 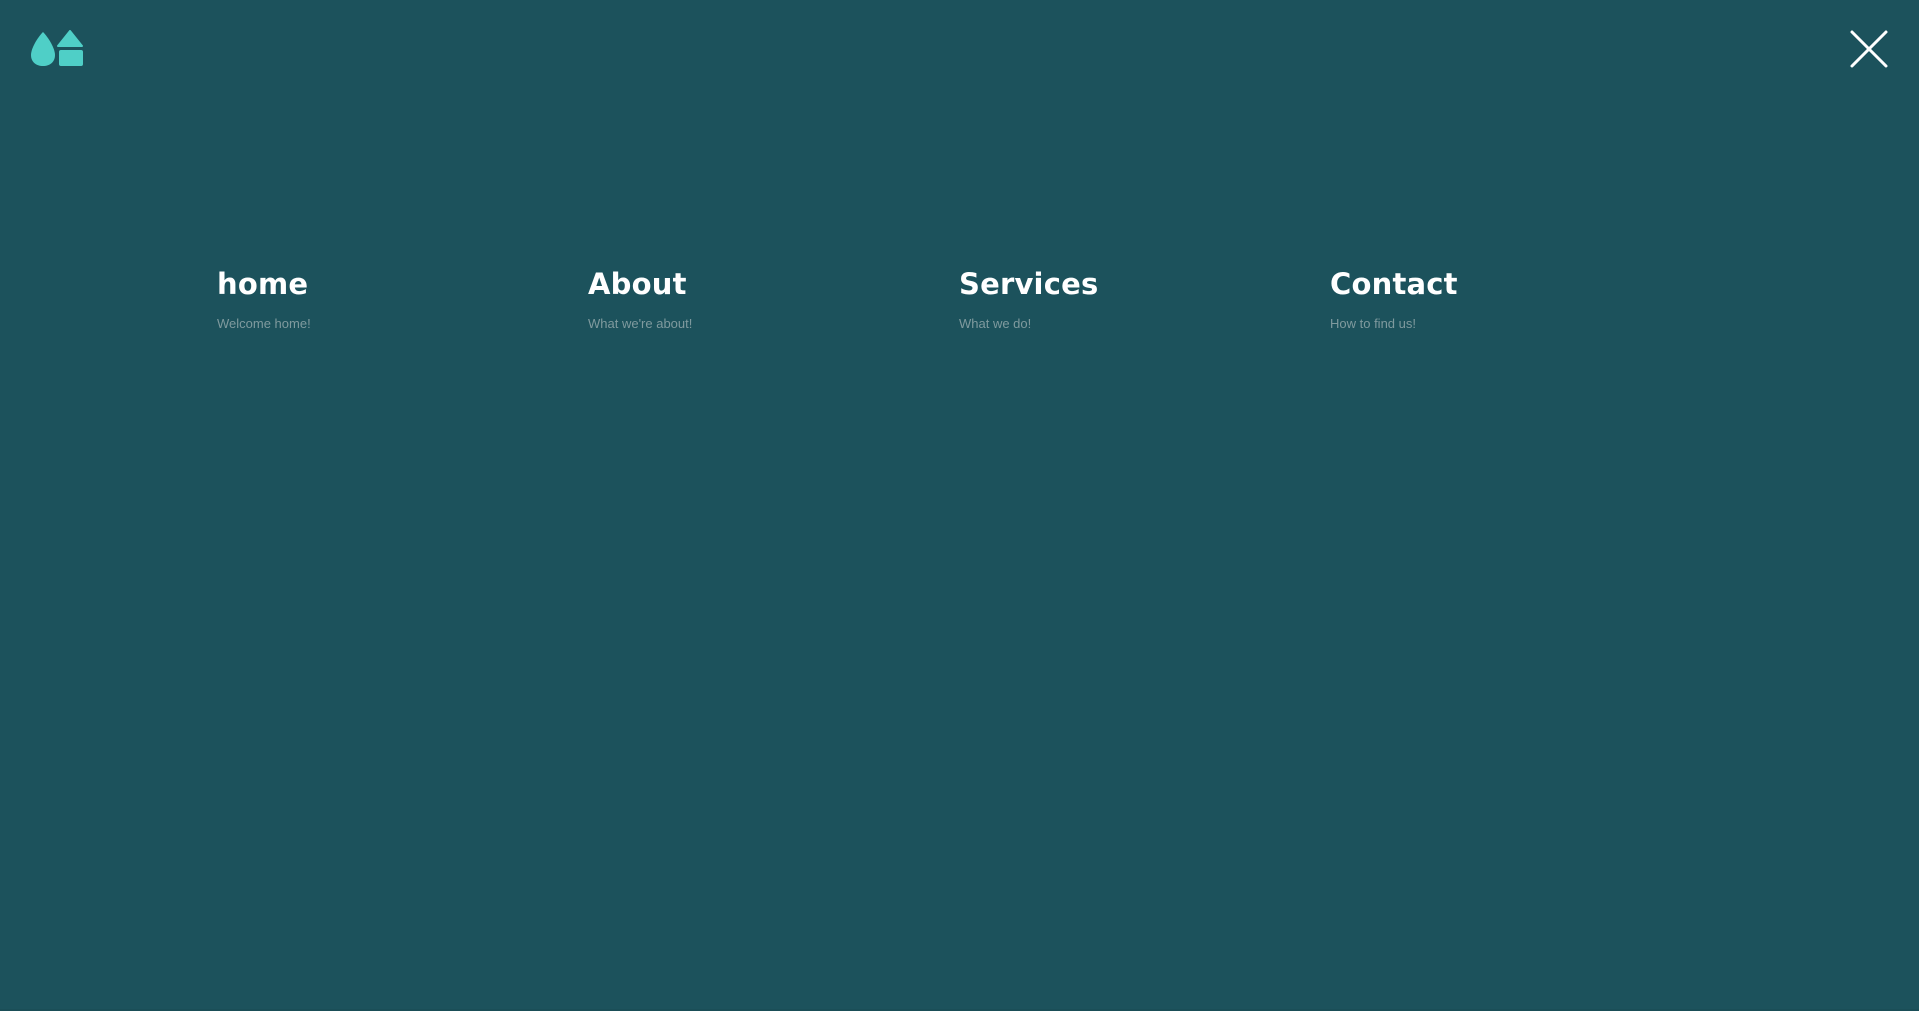 I want to click on menu-item-title: About, so click(x=758, y=284).